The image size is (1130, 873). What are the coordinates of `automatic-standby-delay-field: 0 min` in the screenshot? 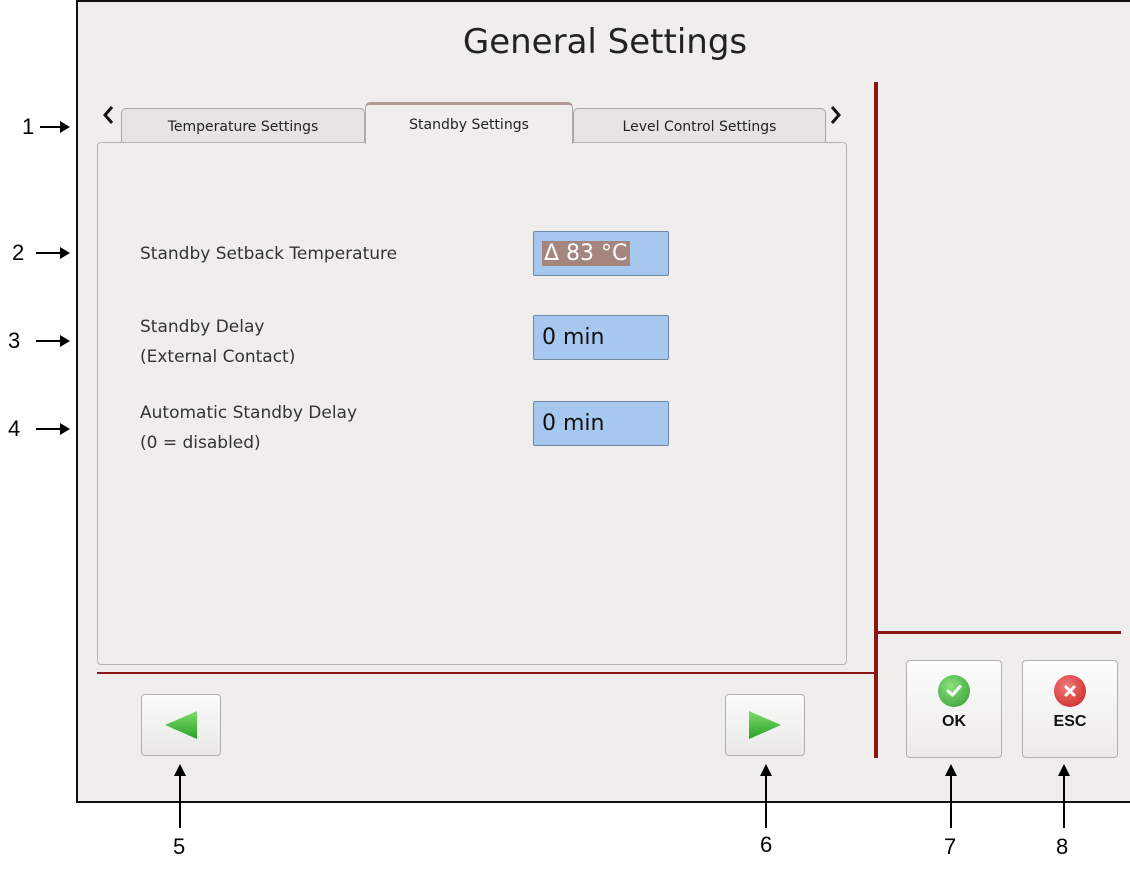 It's located at (601, 423).